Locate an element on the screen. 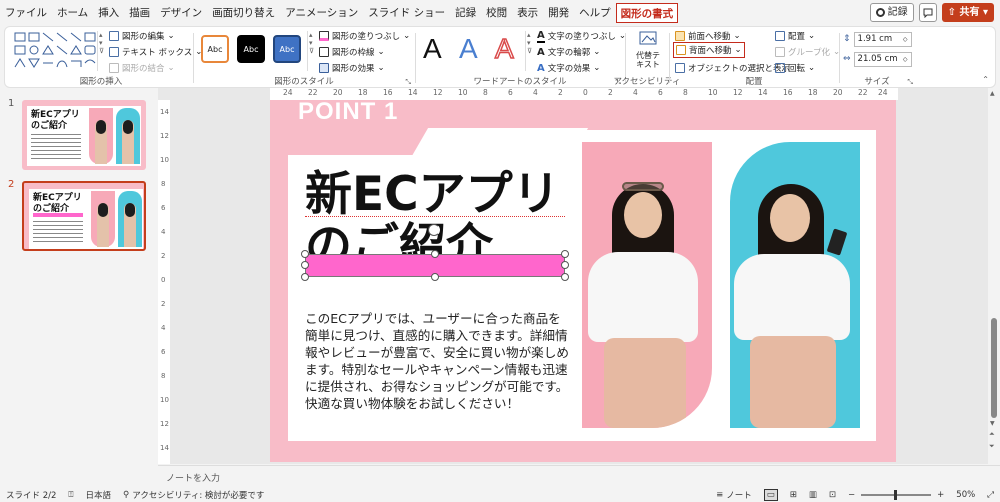 This screenshot has height=502, width=1000. scroll-down-icon: ▼ is located at coordinates (992, 423).